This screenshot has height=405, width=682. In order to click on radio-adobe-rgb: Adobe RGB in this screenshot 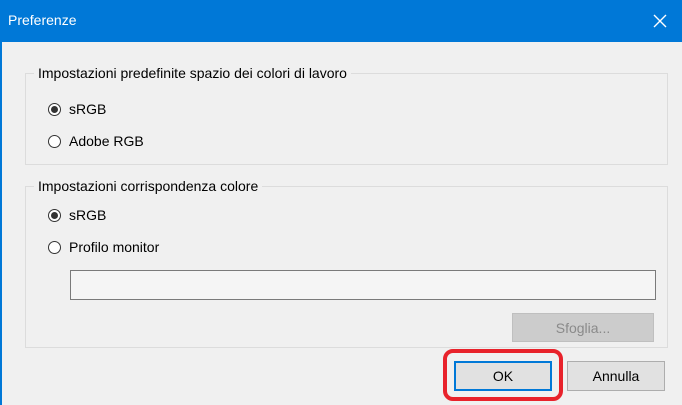, I will do `click(96, 141)`.